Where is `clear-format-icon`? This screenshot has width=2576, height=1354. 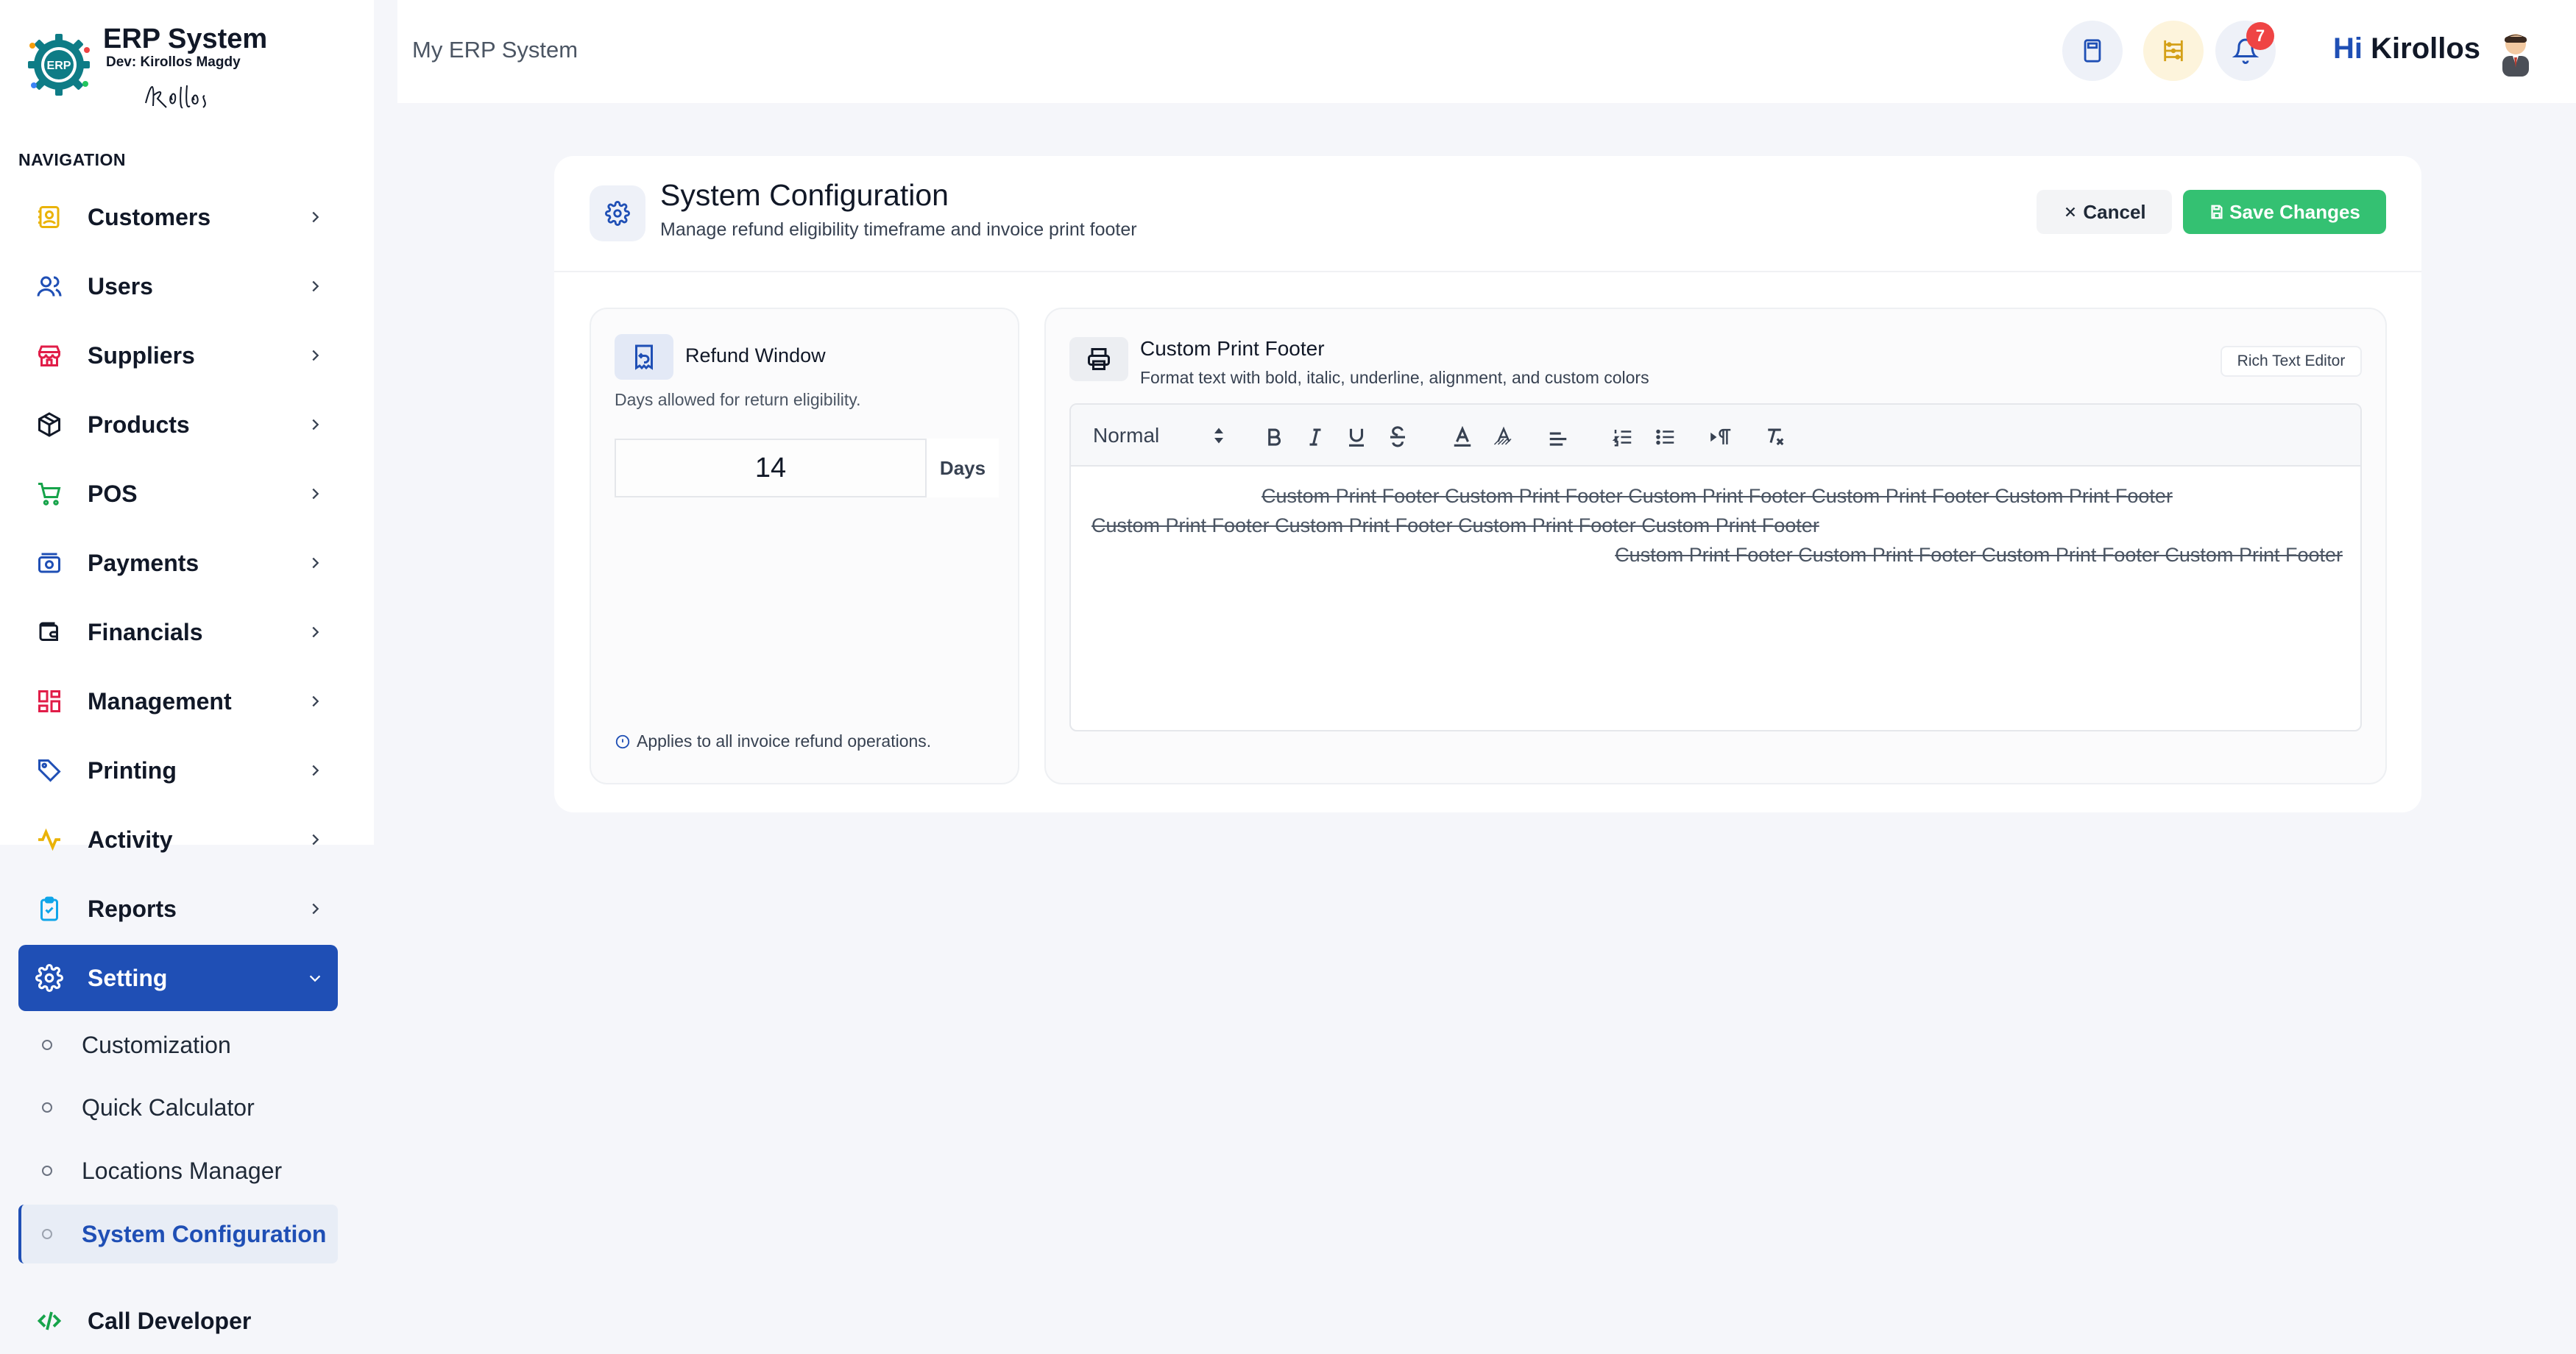 clear-format-icon is located at coordinates (1776, 437).